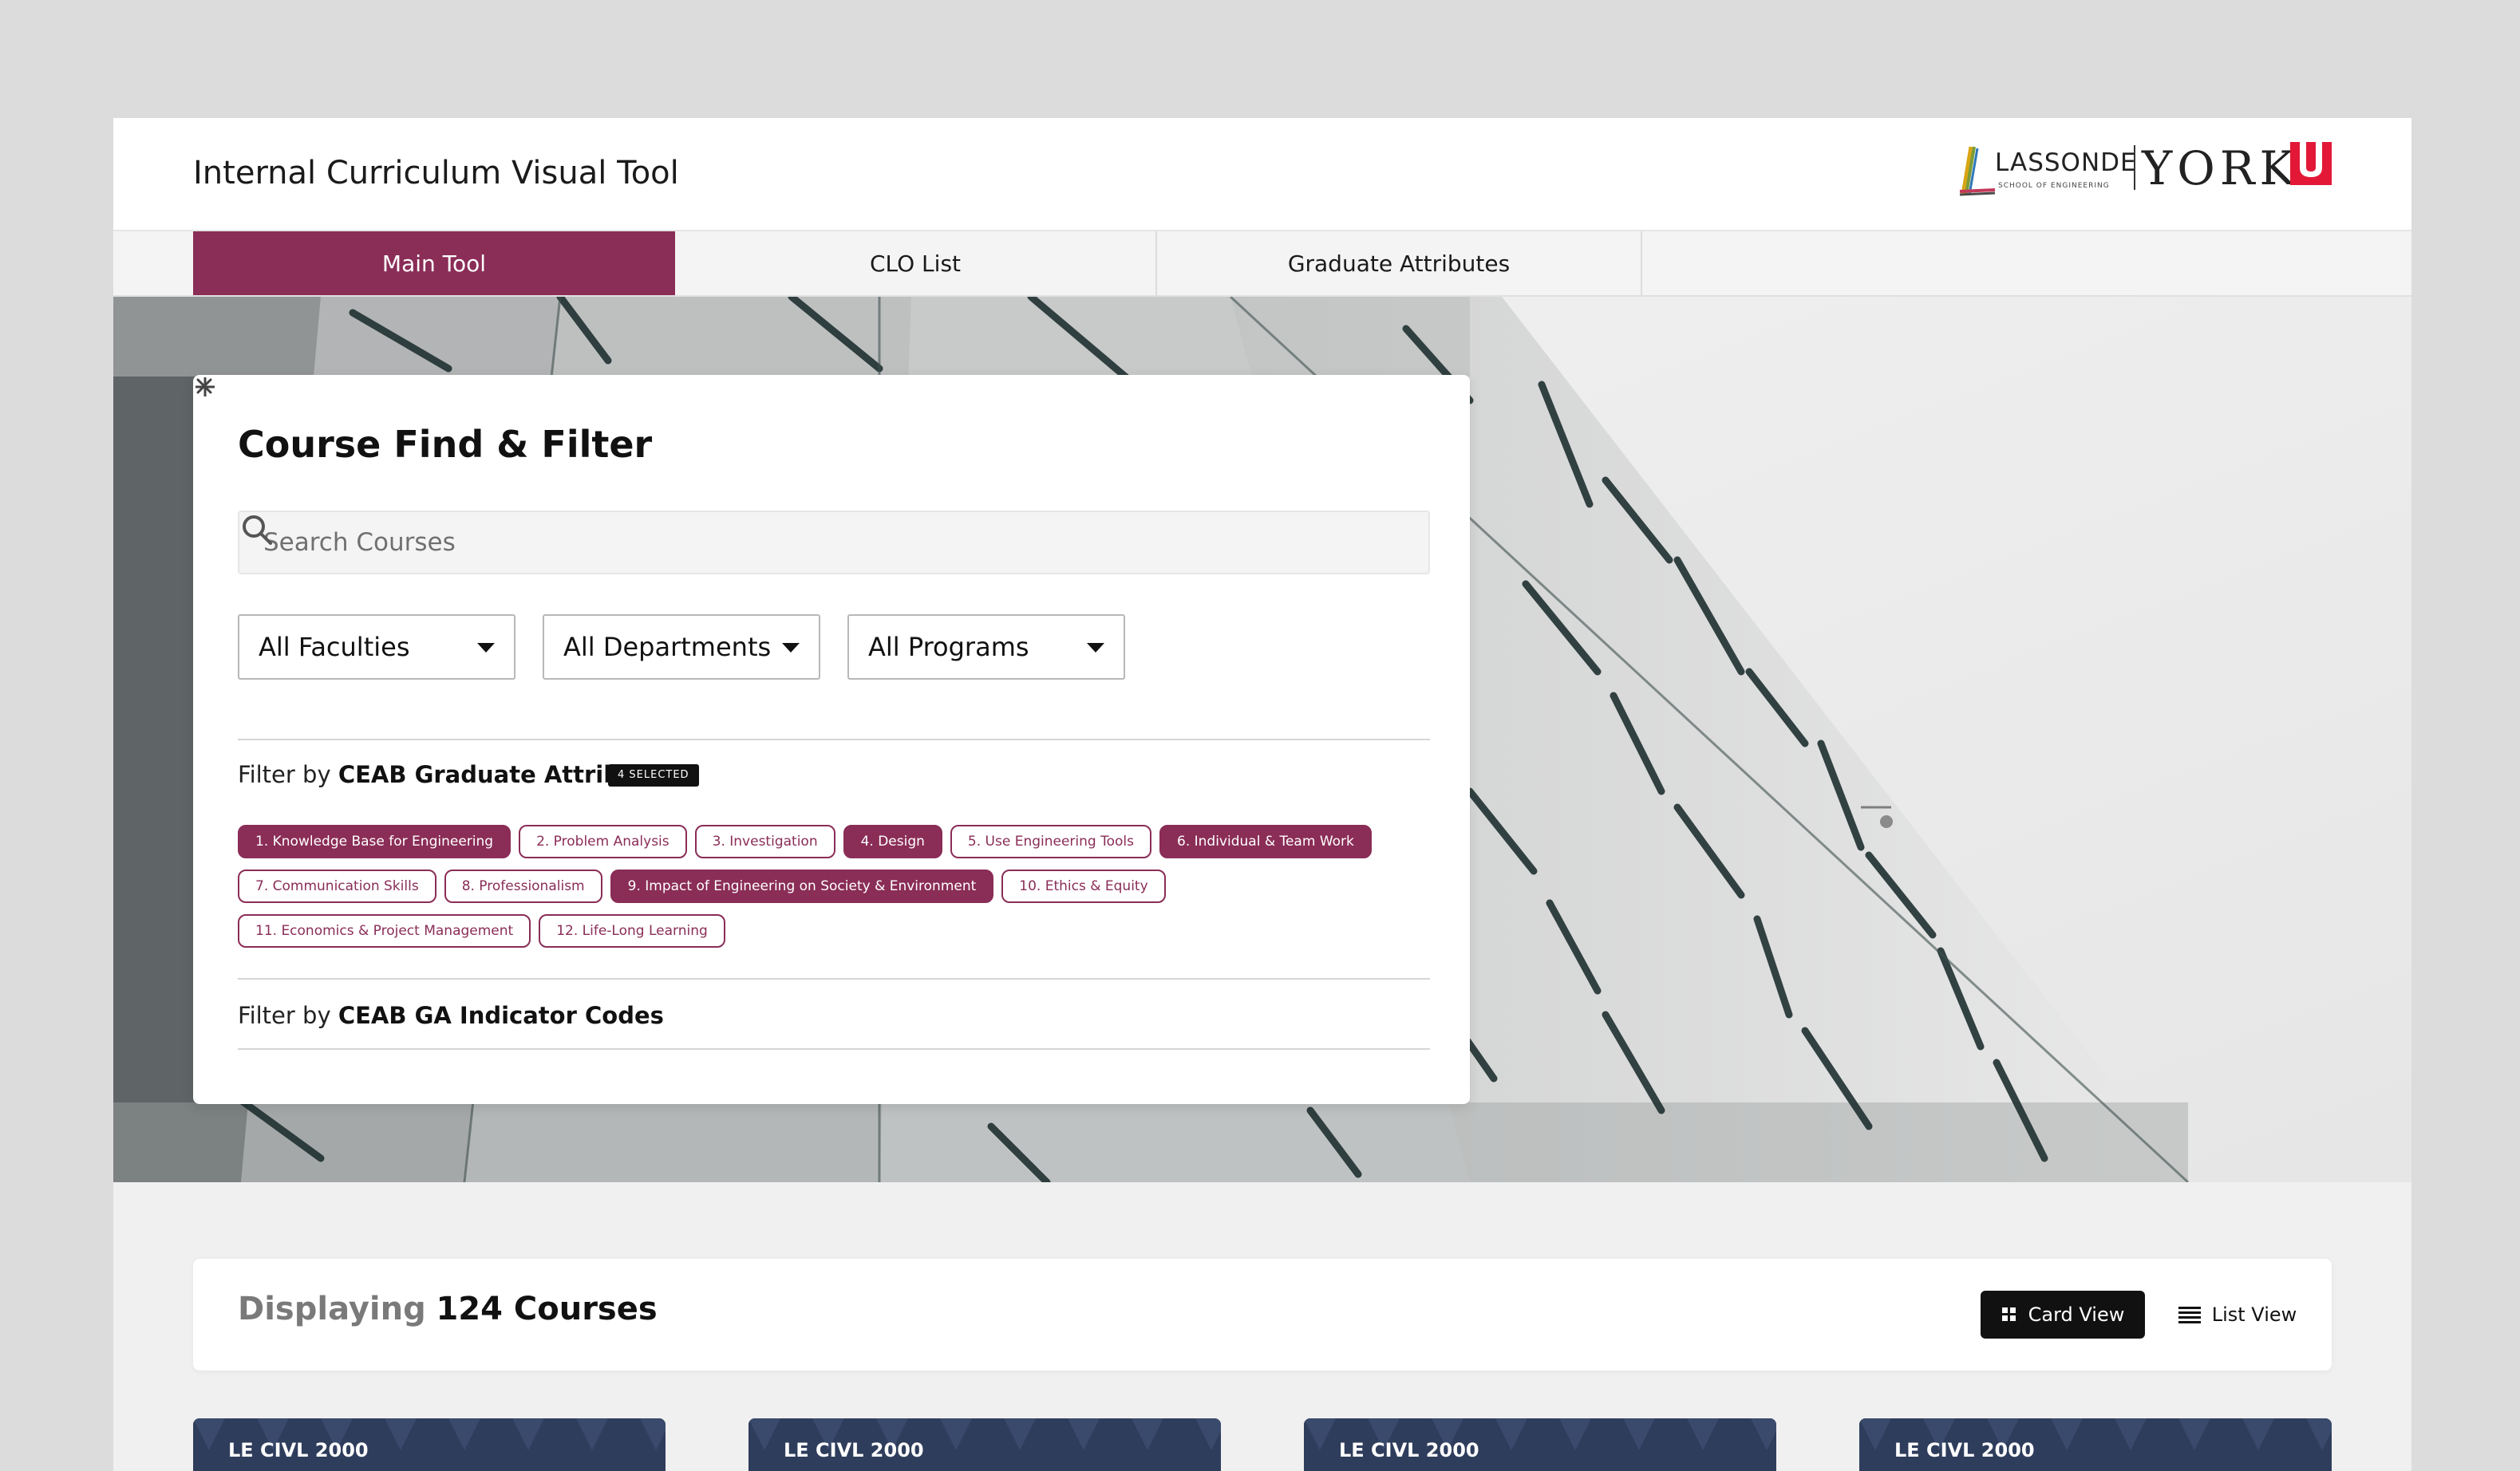 The width and height of the screenshot is (2520, 1471). I want to click on list-view-button: List View, so click(2237, 1315).